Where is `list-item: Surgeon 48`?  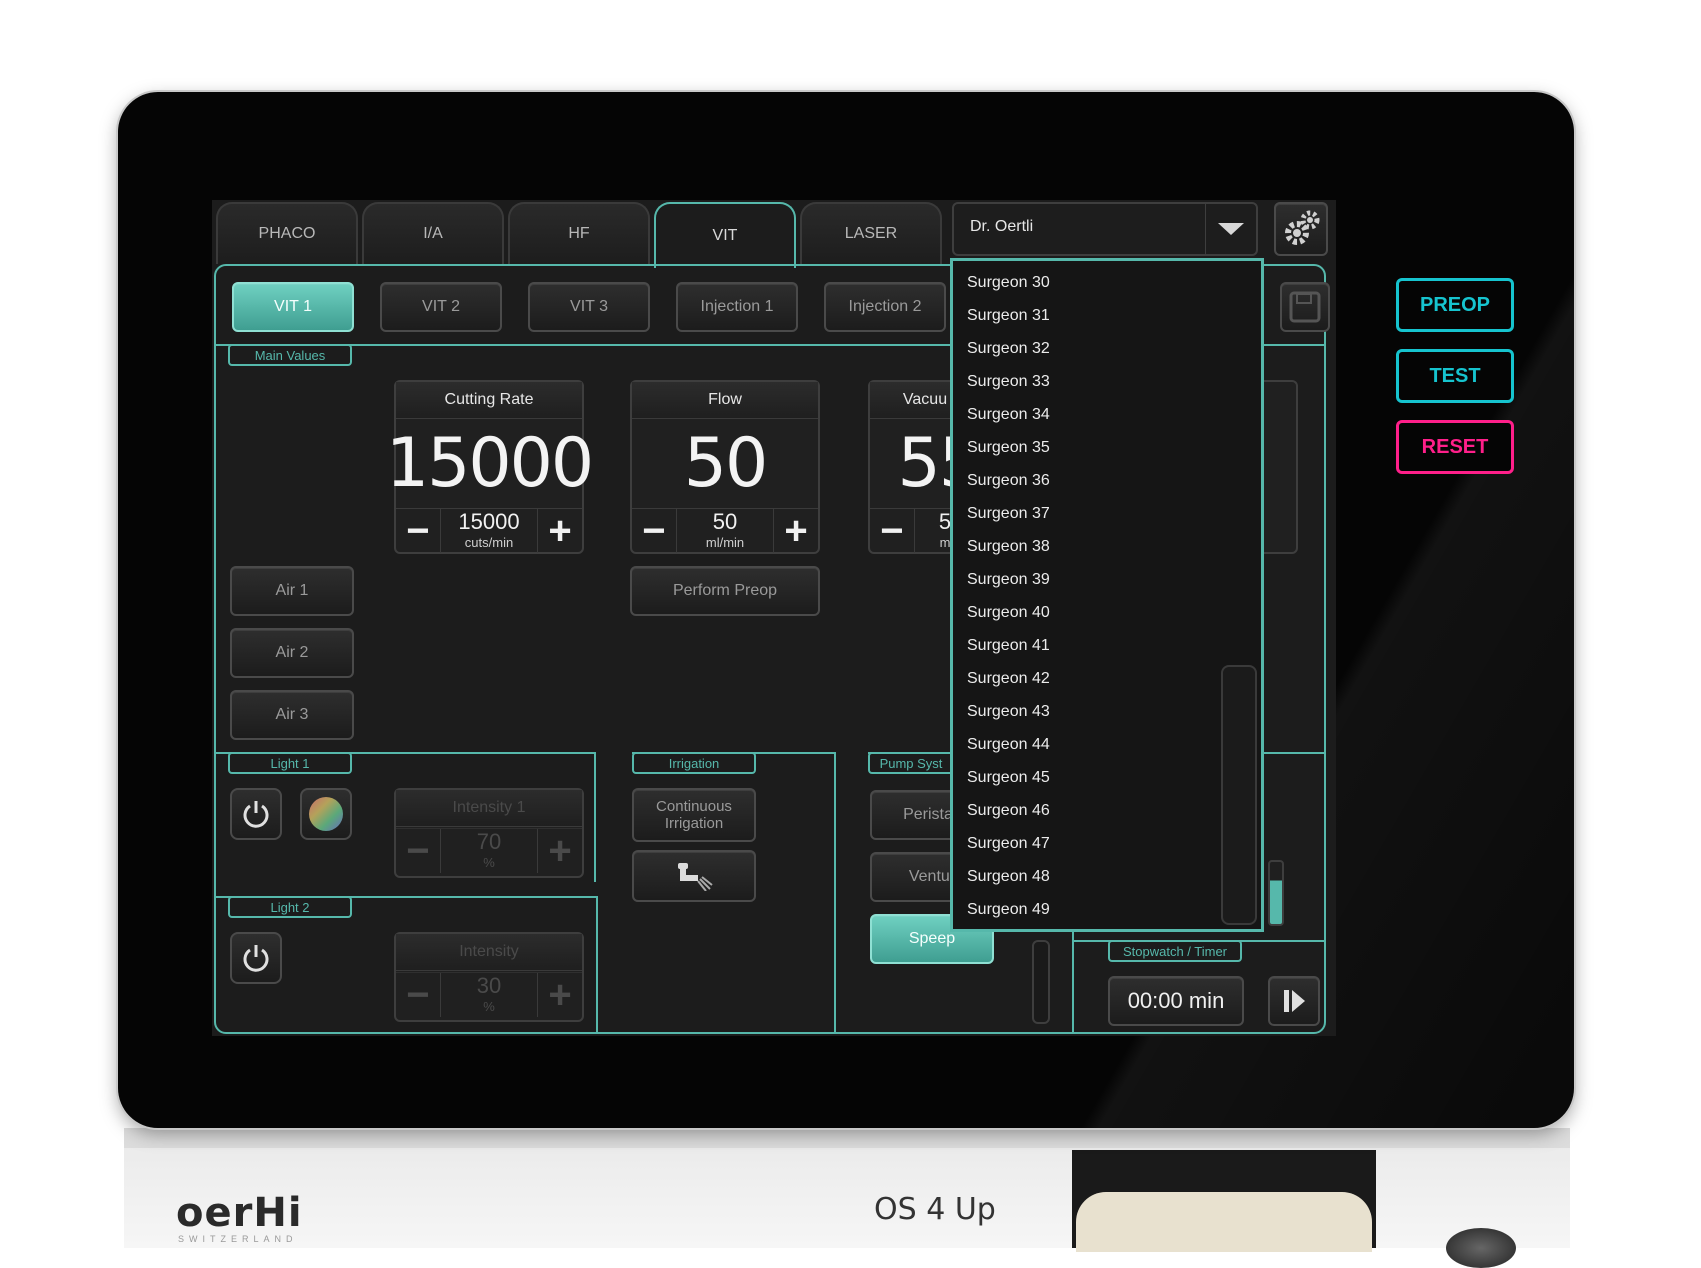
list-item: Surgeon 48 is located at coordinates (1008, 876).